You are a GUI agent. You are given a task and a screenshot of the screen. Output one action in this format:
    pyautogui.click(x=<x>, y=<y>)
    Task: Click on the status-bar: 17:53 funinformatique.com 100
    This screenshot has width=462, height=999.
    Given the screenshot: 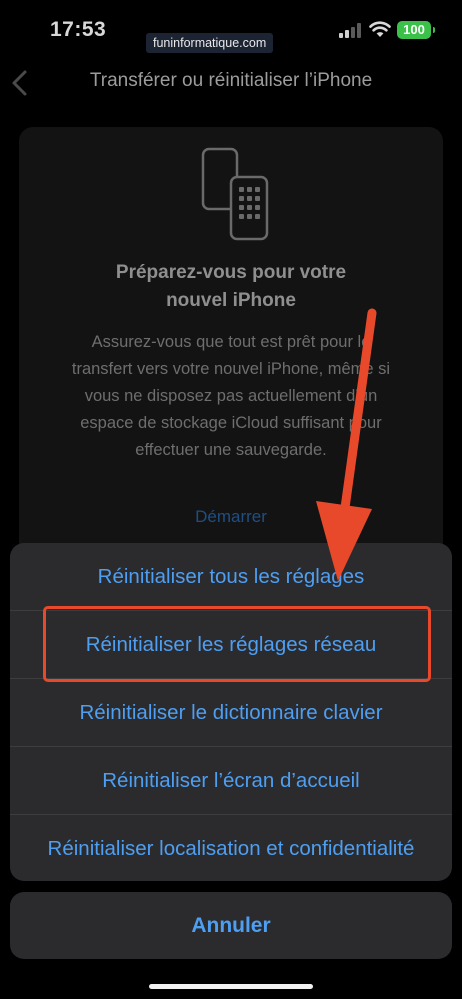 What is the action you would take?
    pyautogui.click(x=231, y=28)
    